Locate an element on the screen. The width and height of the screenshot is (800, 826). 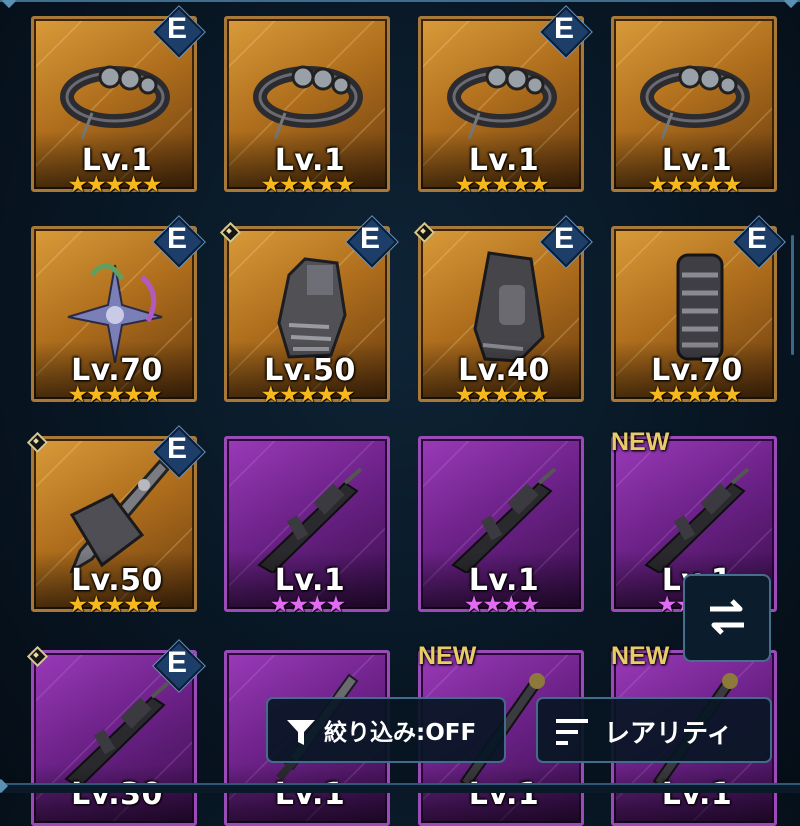
swap-order-button is located at coordinates (727, 618).